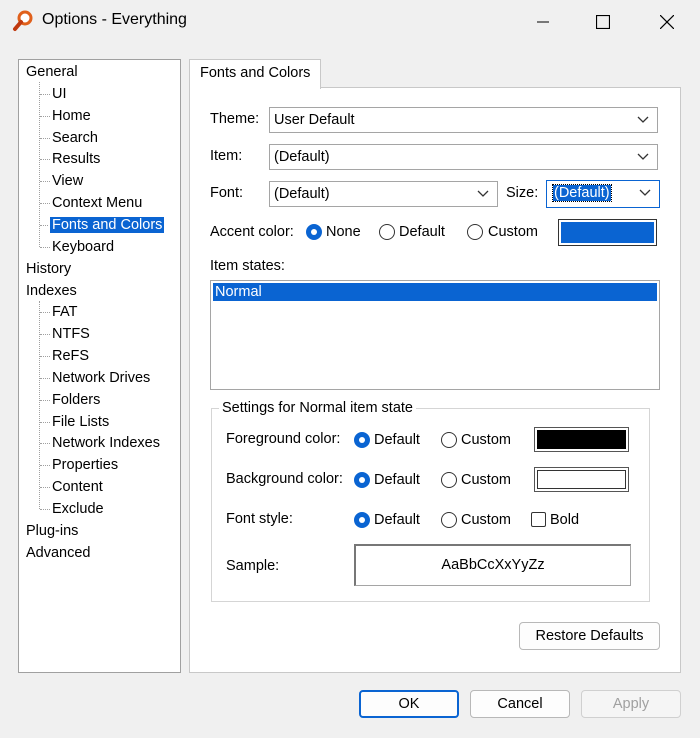 Image resolution: width=700 pixels, height=738 pixels. What do you see at coordinates (284, 479) in the screenshot?
I see `background-color-label: Background color:` at bounding box center [284, 479].